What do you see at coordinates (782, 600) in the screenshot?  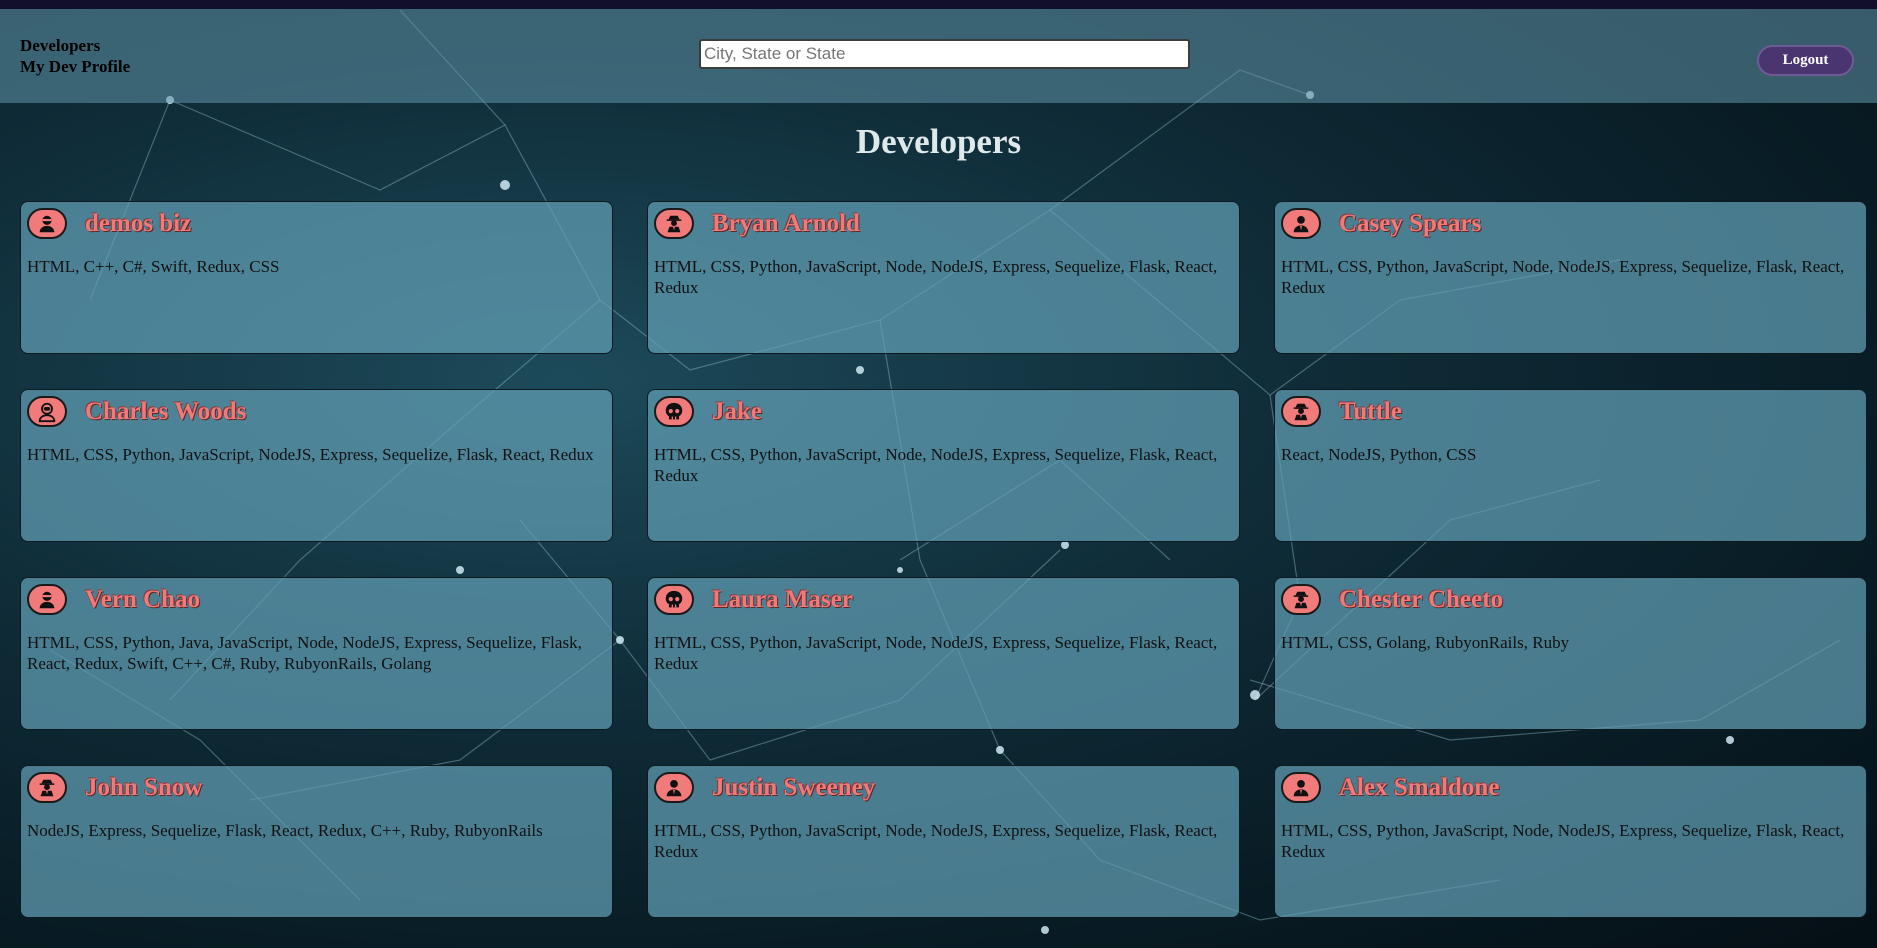 I see `developer-name: Laura Maser` at bounding box center [782, 600].